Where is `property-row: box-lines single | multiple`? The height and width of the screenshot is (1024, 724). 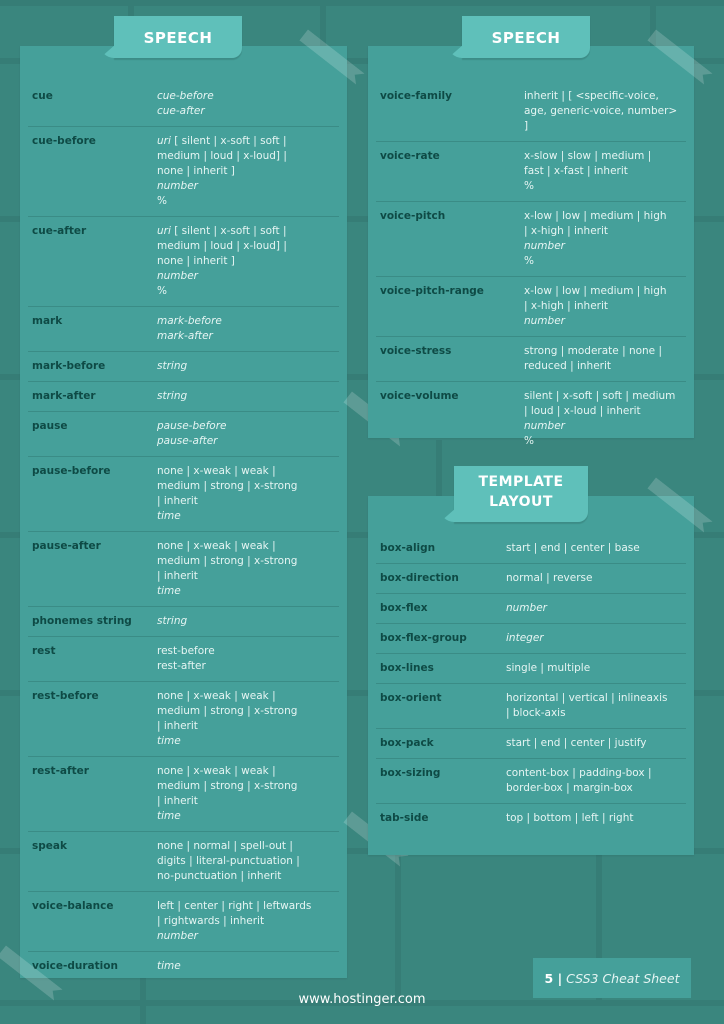 property-row: box-lines single | multiple is located at coordinates (531, 668).